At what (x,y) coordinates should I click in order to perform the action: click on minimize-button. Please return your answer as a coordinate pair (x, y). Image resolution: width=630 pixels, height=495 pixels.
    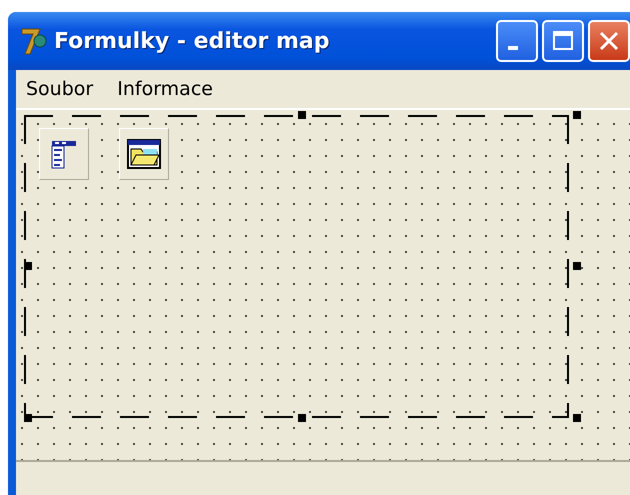
    Looking at the image, I should click on (517, 41).